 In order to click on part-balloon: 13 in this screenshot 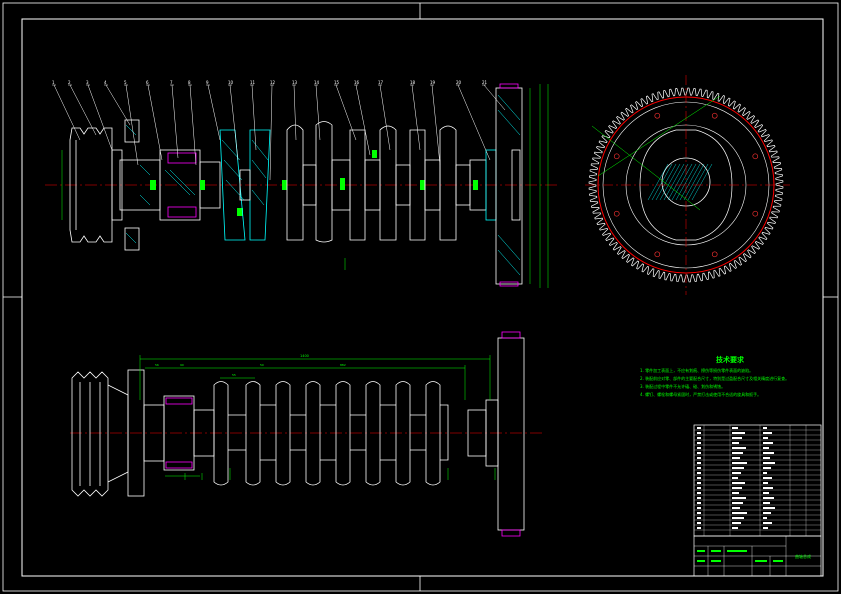, I will do `click(295, 82)`.